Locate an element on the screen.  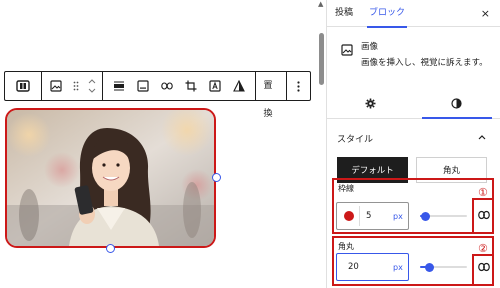
tab-post: 投稿 is located at coordinates (344, 13).